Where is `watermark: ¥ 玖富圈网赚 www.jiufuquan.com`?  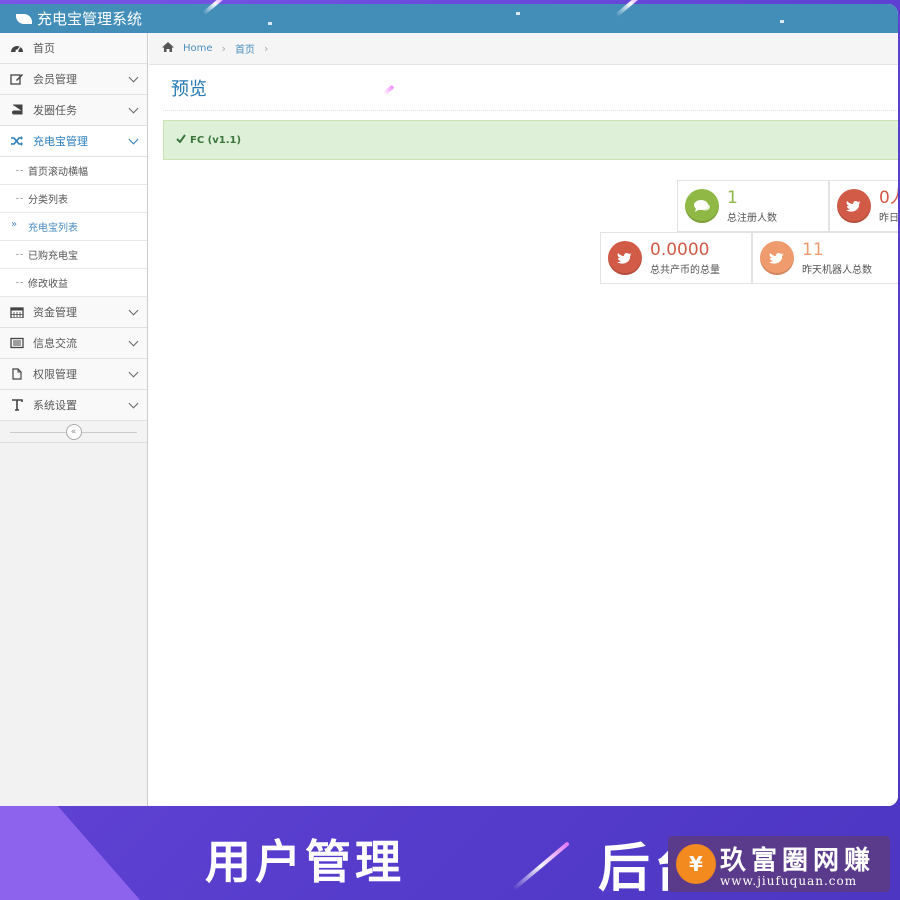 watermark: ¥ 玖富圈网赚 www.jiufuquan.com is located at coordinates (779, 864).